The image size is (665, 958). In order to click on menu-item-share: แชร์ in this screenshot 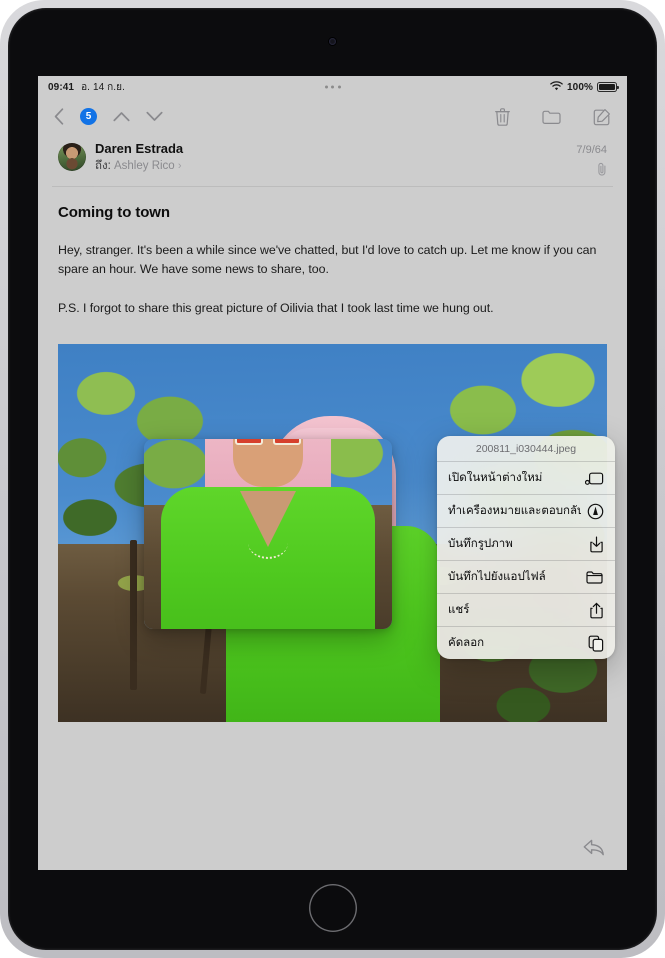, I will do `click(526, 610)`.